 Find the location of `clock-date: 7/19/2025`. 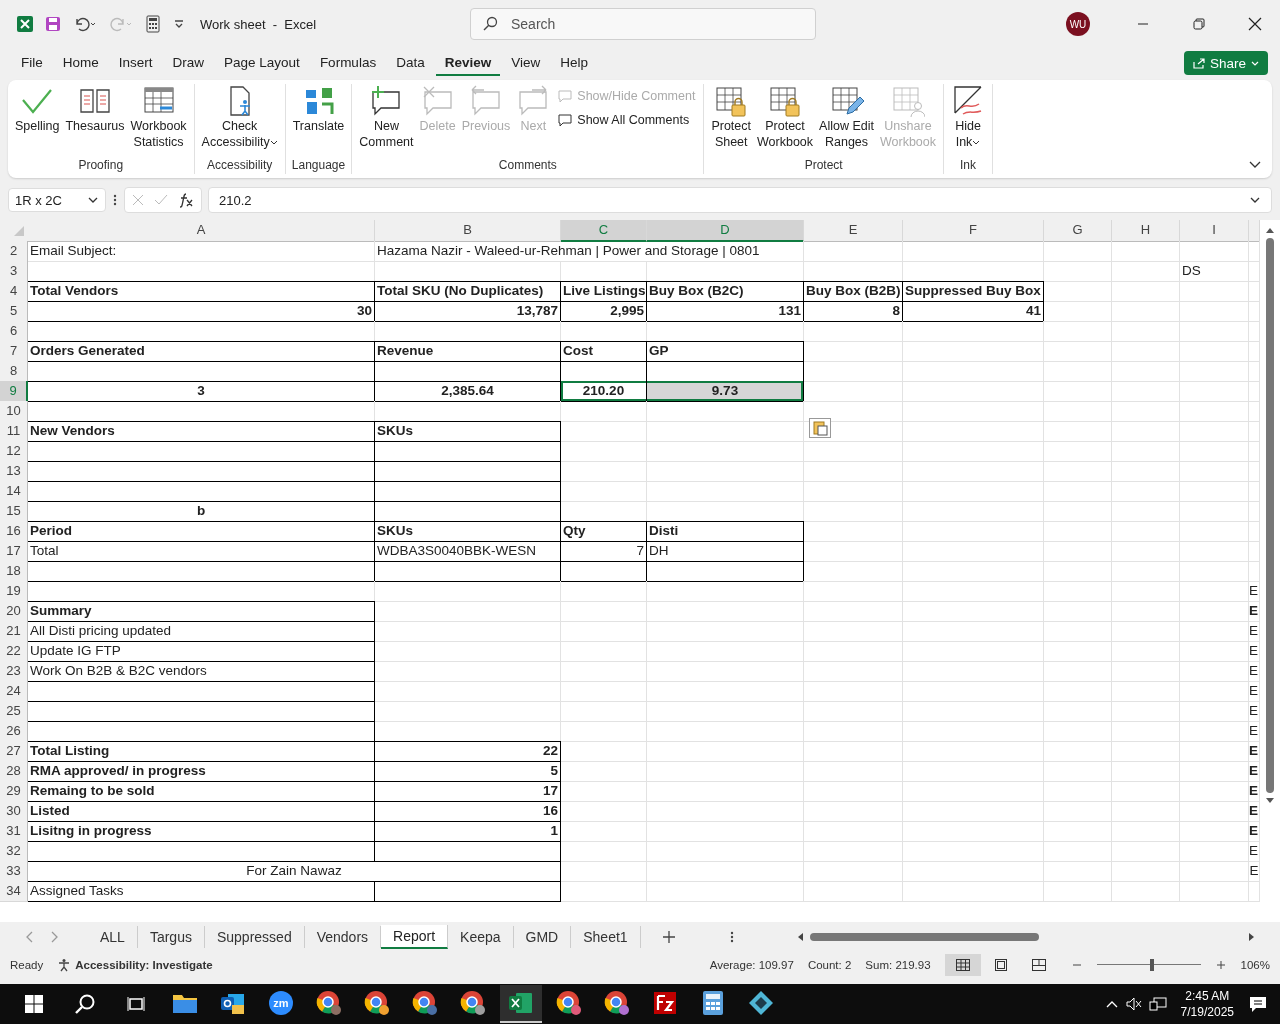

clock-date: 7/19/2025 is located at coordinates (1207, 1012).